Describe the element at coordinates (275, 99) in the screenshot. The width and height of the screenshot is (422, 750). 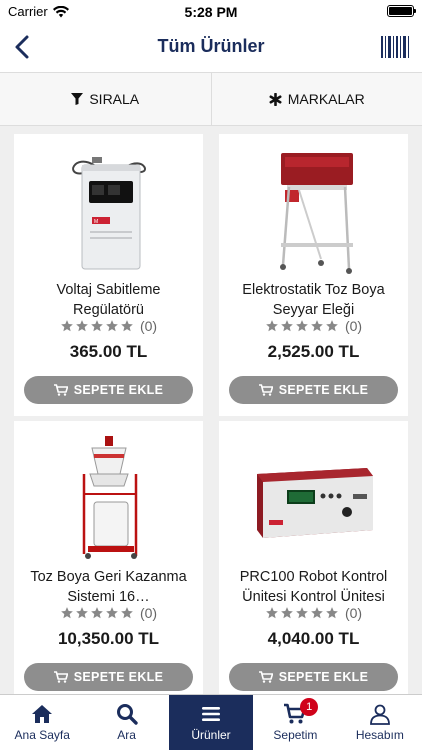
I see `asterisk-icon` at that location.